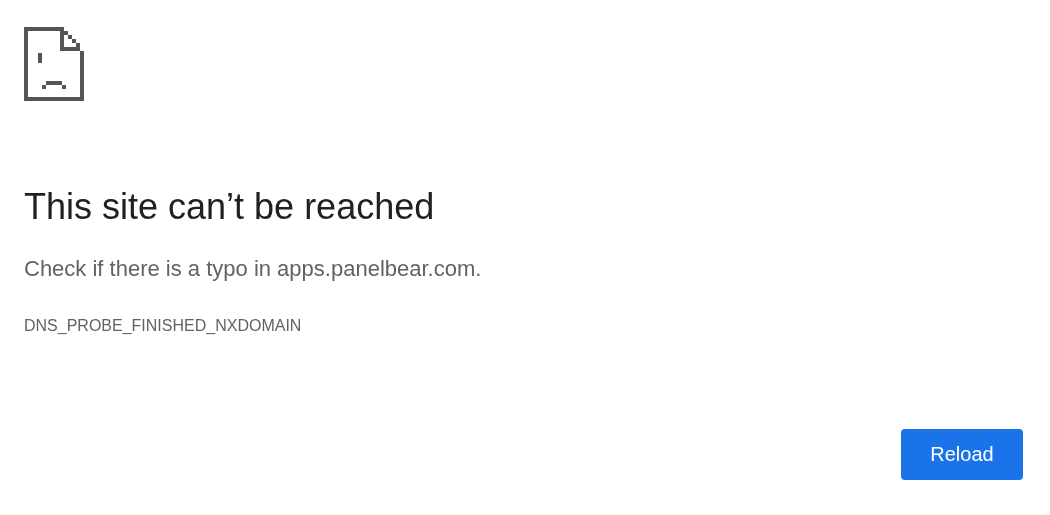 The image size is (1050, 515). What do you see at coordinates (163, 326) in the screenshot?
I see `error-code: DNS_PROBE_FINISHED_NXDOMAIN` at bounding box center [163, 326].